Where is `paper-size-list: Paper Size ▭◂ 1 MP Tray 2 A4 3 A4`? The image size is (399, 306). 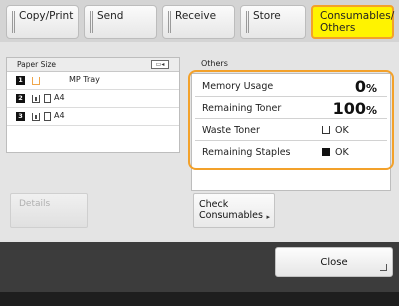 paper-size-list: Paper Size ▭◂ 1 MP Tray 2 A4 3 A4 is located at coordinates (93, 105).